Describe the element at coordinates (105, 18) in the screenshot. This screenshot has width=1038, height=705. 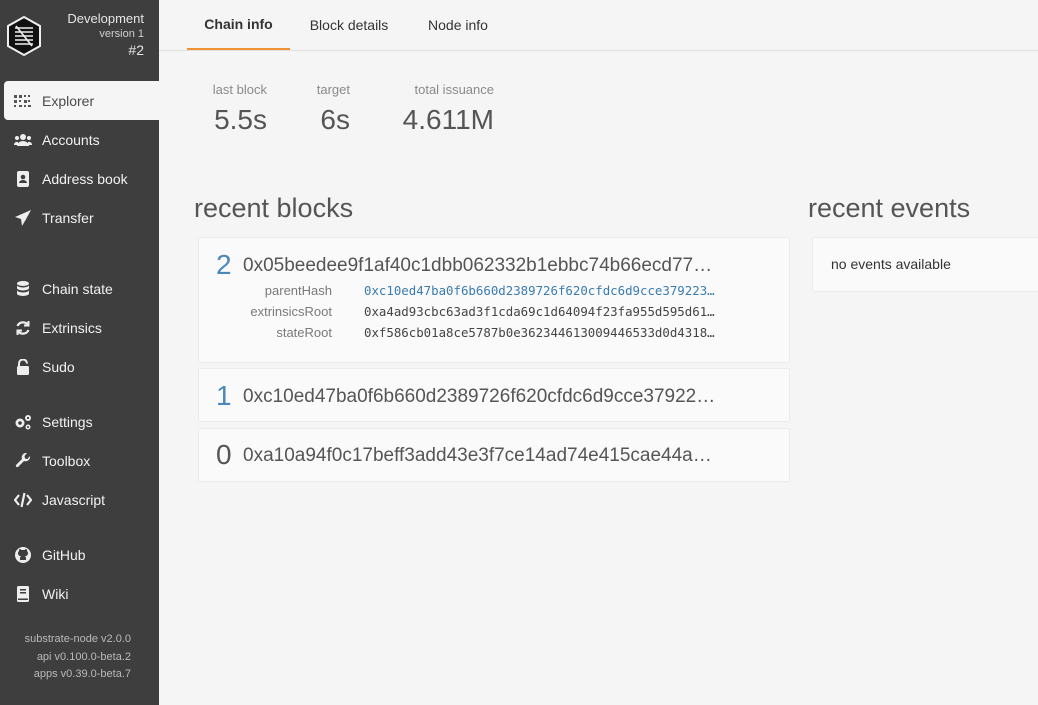
I see `chain-name: Development` at that location.